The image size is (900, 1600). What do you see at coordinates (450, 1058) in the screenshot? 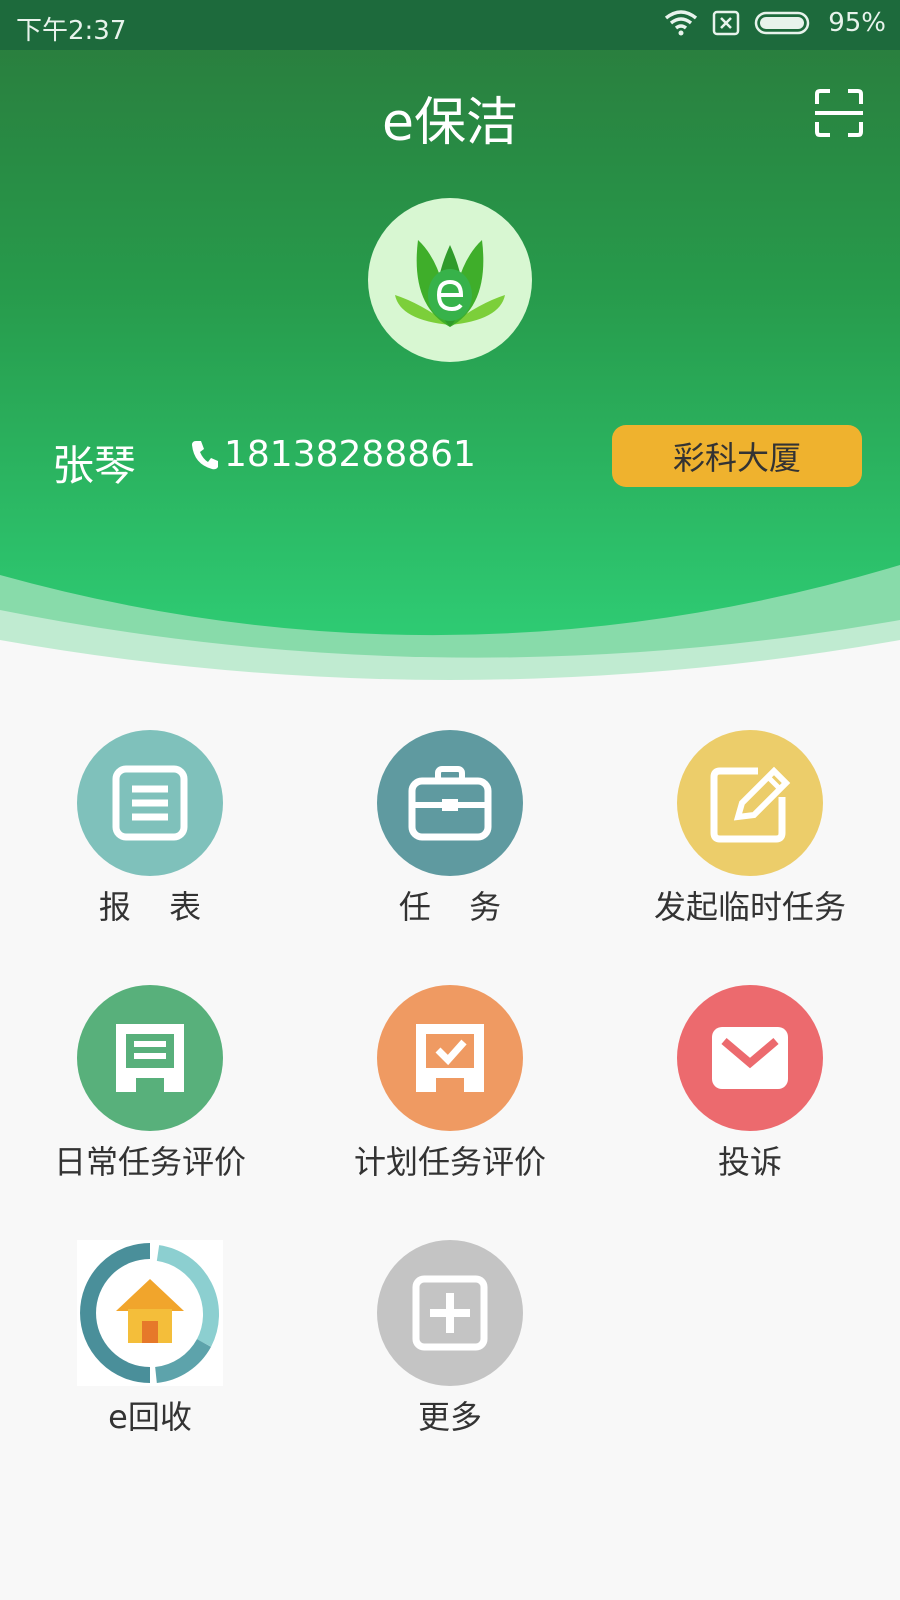
I see `plan-eval-icon` at bounding box center [450, 1058].